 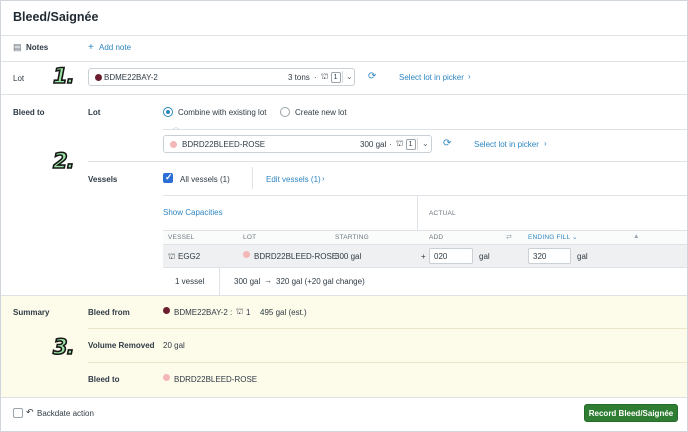 What do you see at coordinates (216, 379) in the screenshot?
I see `summary-bleed-to-lot: BDRD22BLEED-ROSE` at bounding box center [216, 379].